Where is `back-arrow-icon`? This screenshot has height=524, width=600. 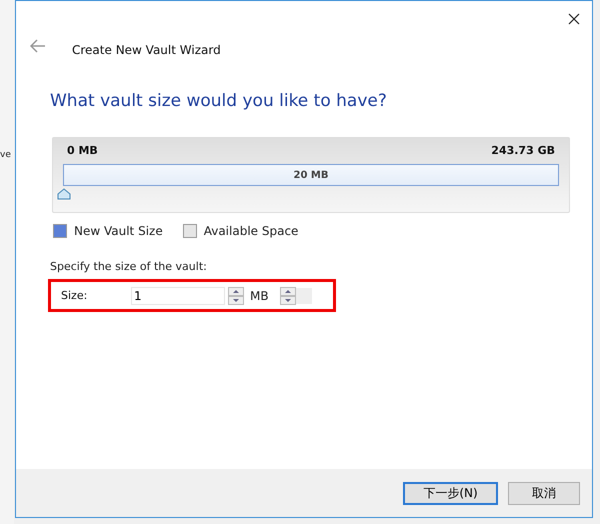
back-arrow-icon is located at coordinates (38, 46).